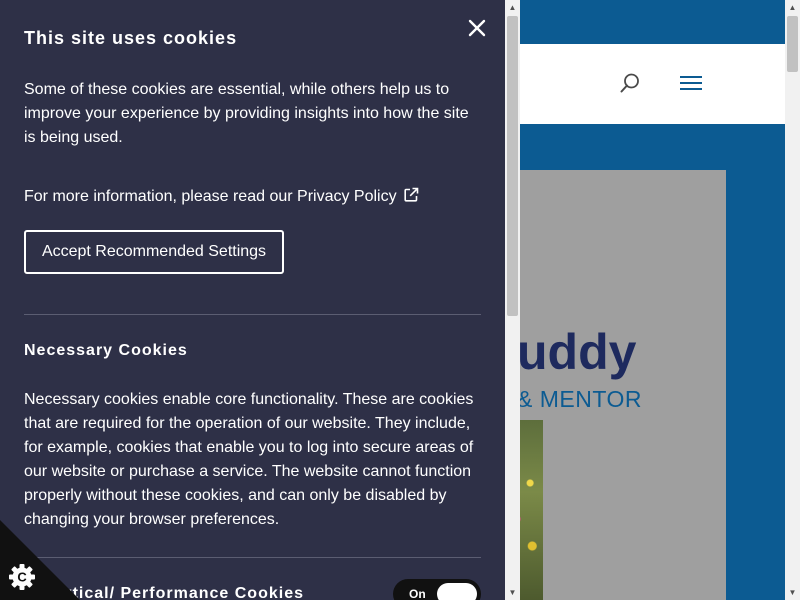 Image resolution: width=800 pixels, height=600 pixels. Describe the element at coordinates (477, 28) in the screenshot. I see `close-icon` at that location.